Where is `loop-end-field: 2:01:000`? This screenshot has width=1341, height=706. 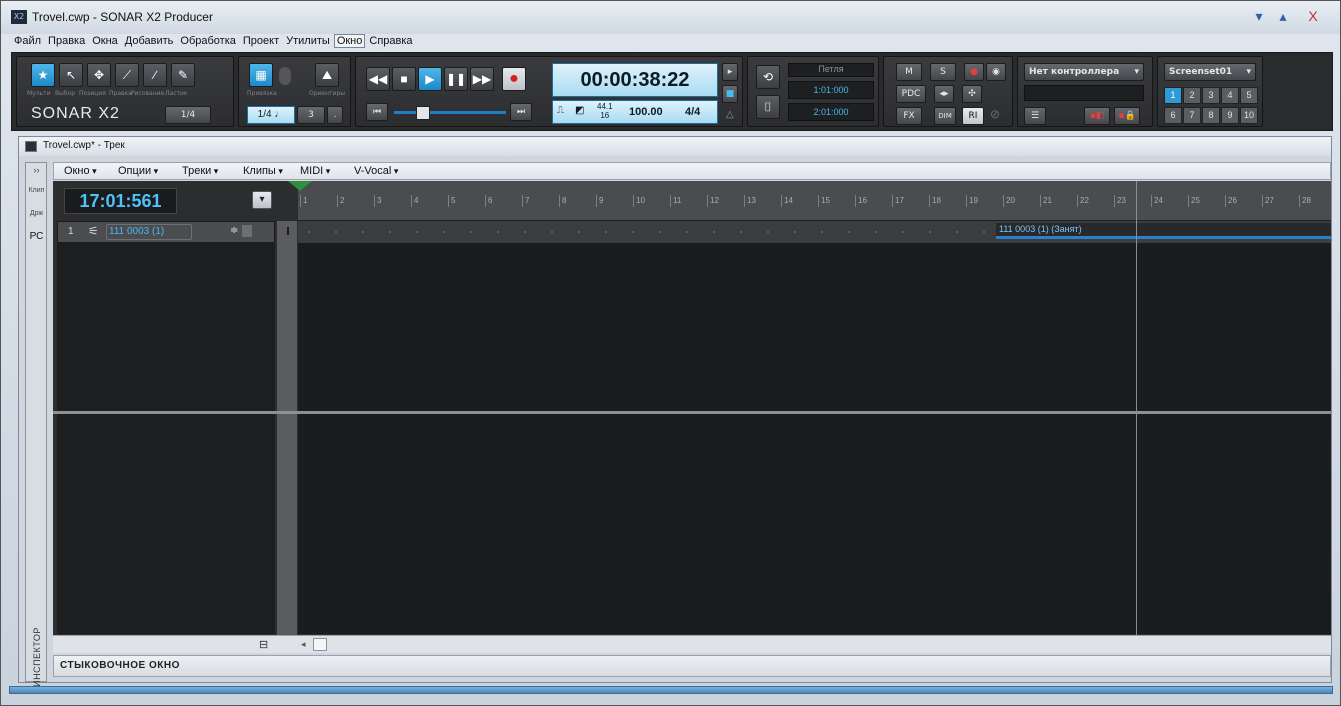 loop-end-field: 2:01:000 is located at coordinates (831, 112).